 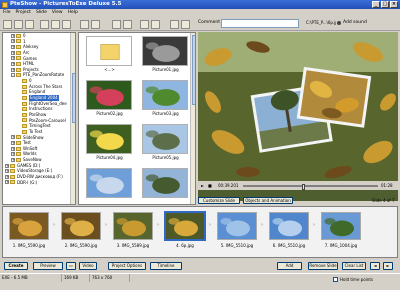 I want to click on slide-right-icon: ►, so click(x=388, y=266).